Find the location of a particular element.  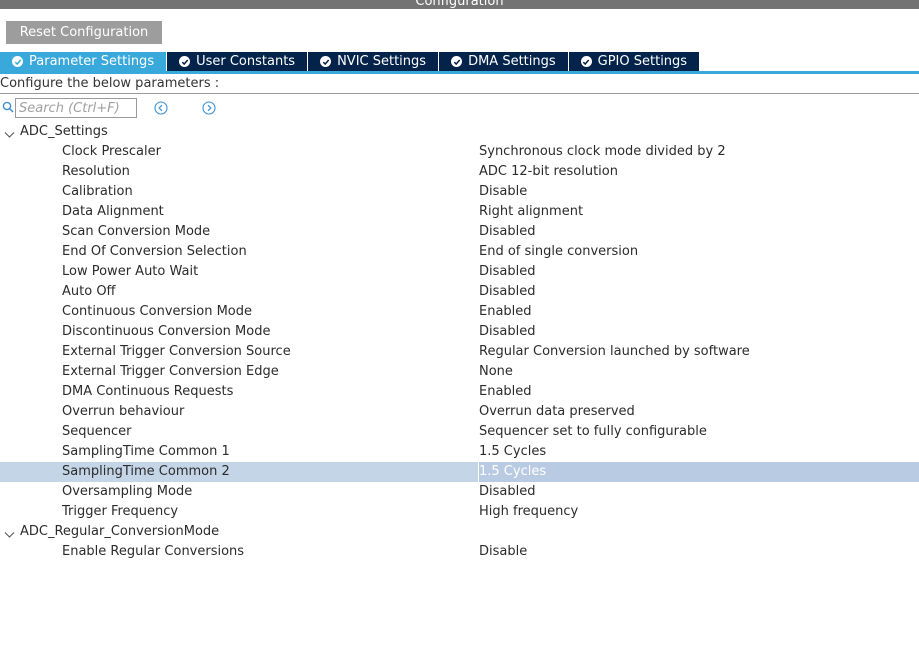

window-title: Configuration is located at coordinates (459, 4).